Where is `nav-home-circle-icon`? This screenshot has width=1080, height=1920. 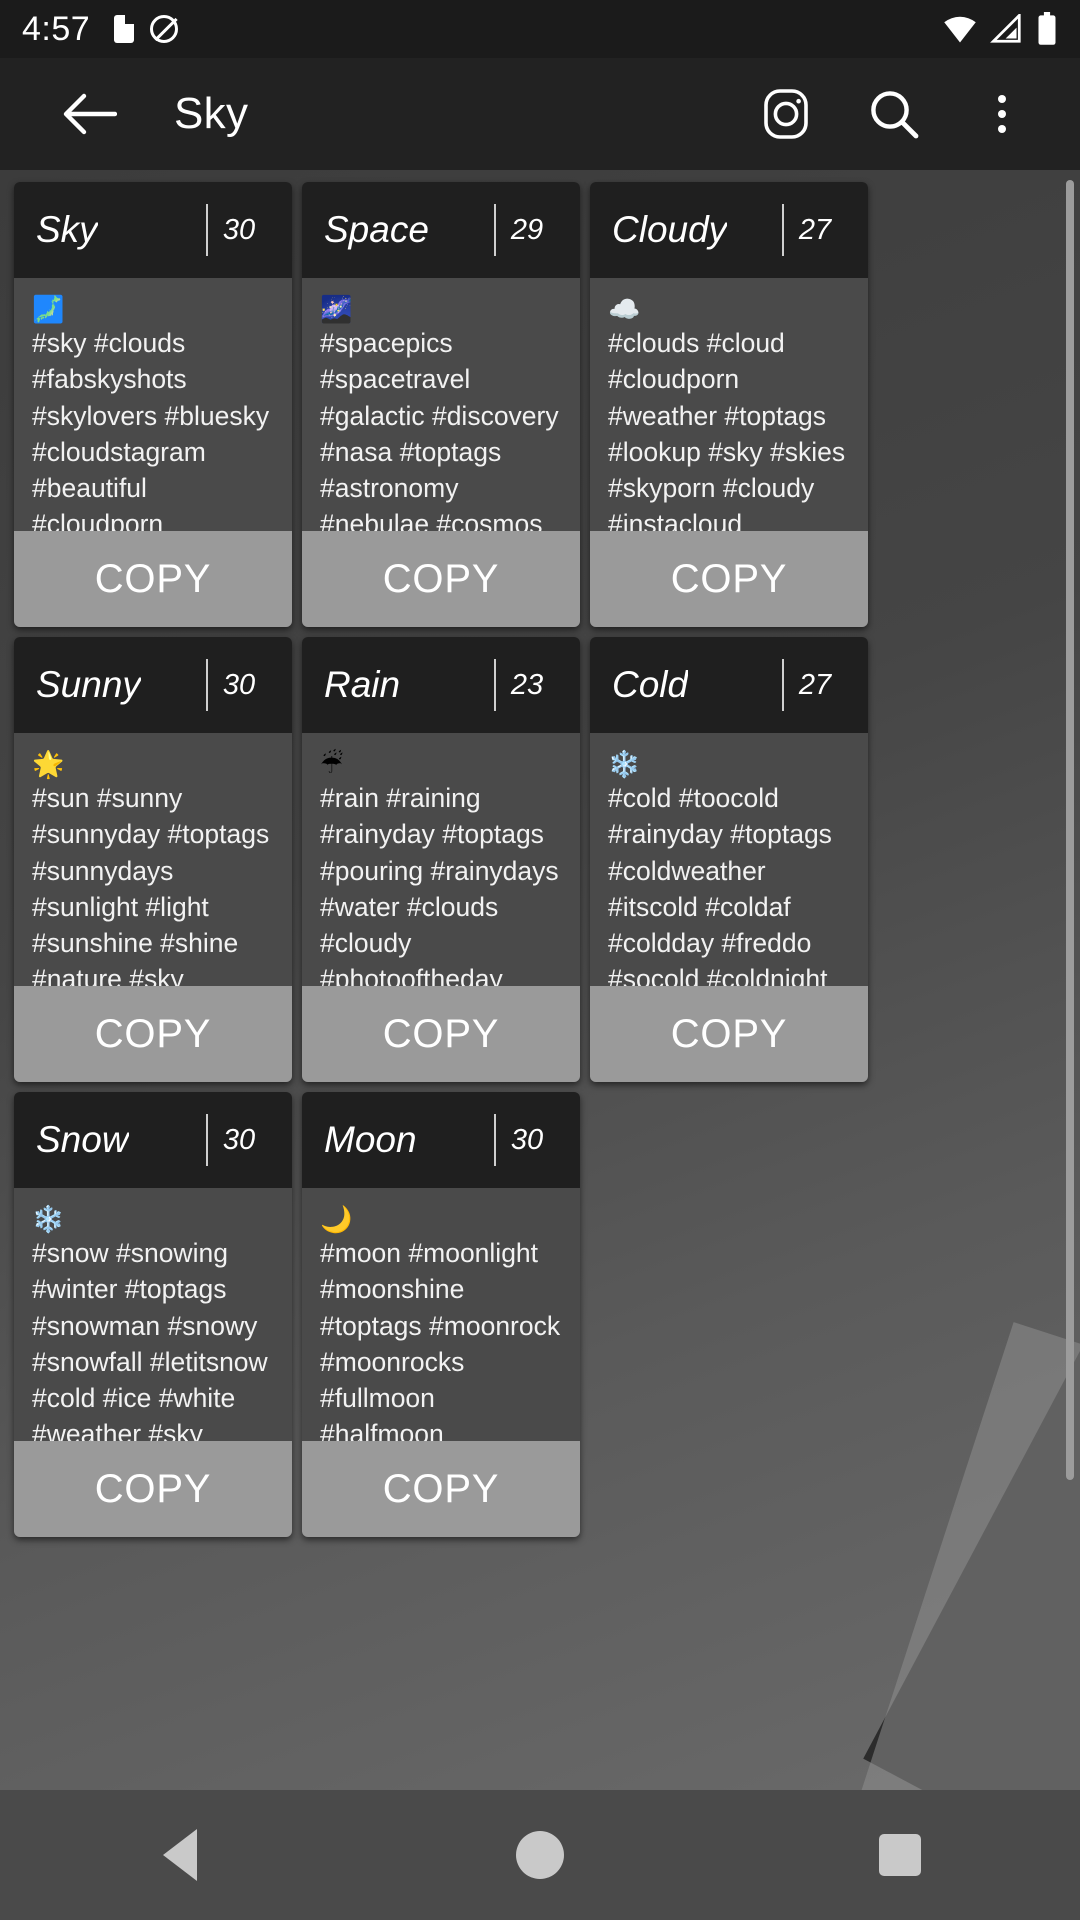 nav-home-circle-icon is located at coordinates (540, 1855).